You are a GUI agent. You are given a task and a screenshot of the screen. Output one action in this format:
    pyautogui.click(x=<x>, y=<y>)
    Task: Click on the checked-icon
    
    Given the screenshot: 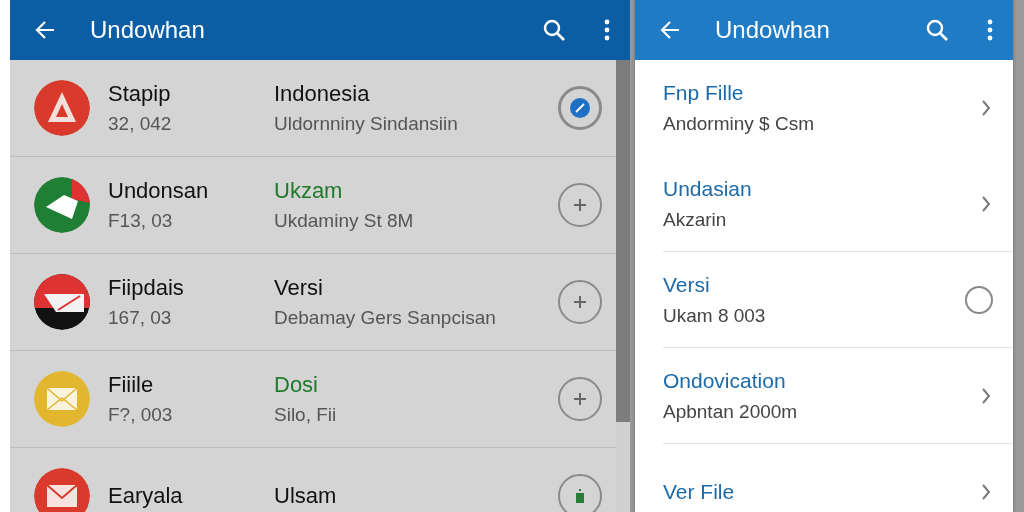 What is the action you would take?
    pyautogui.click(x=580, y=108)
    